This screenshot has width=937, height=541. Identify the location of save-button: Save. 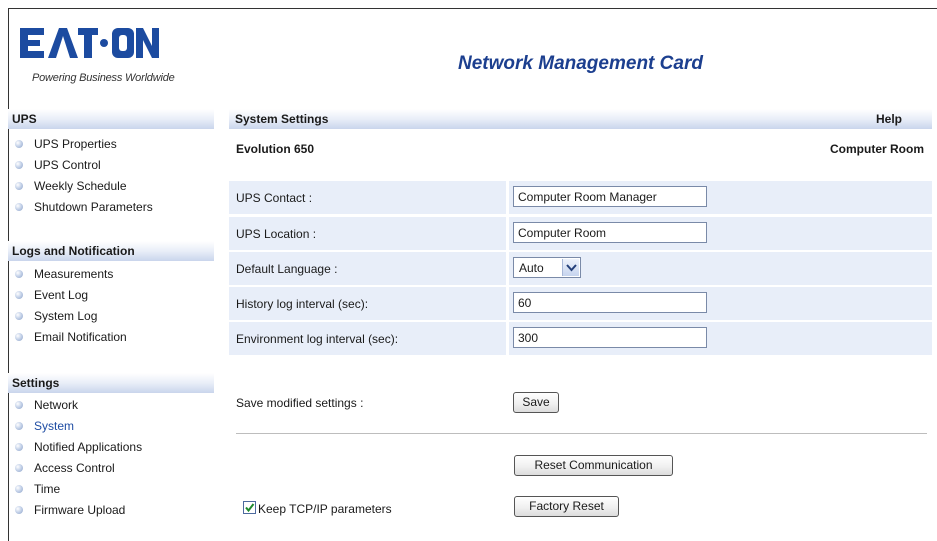
(536, 402).